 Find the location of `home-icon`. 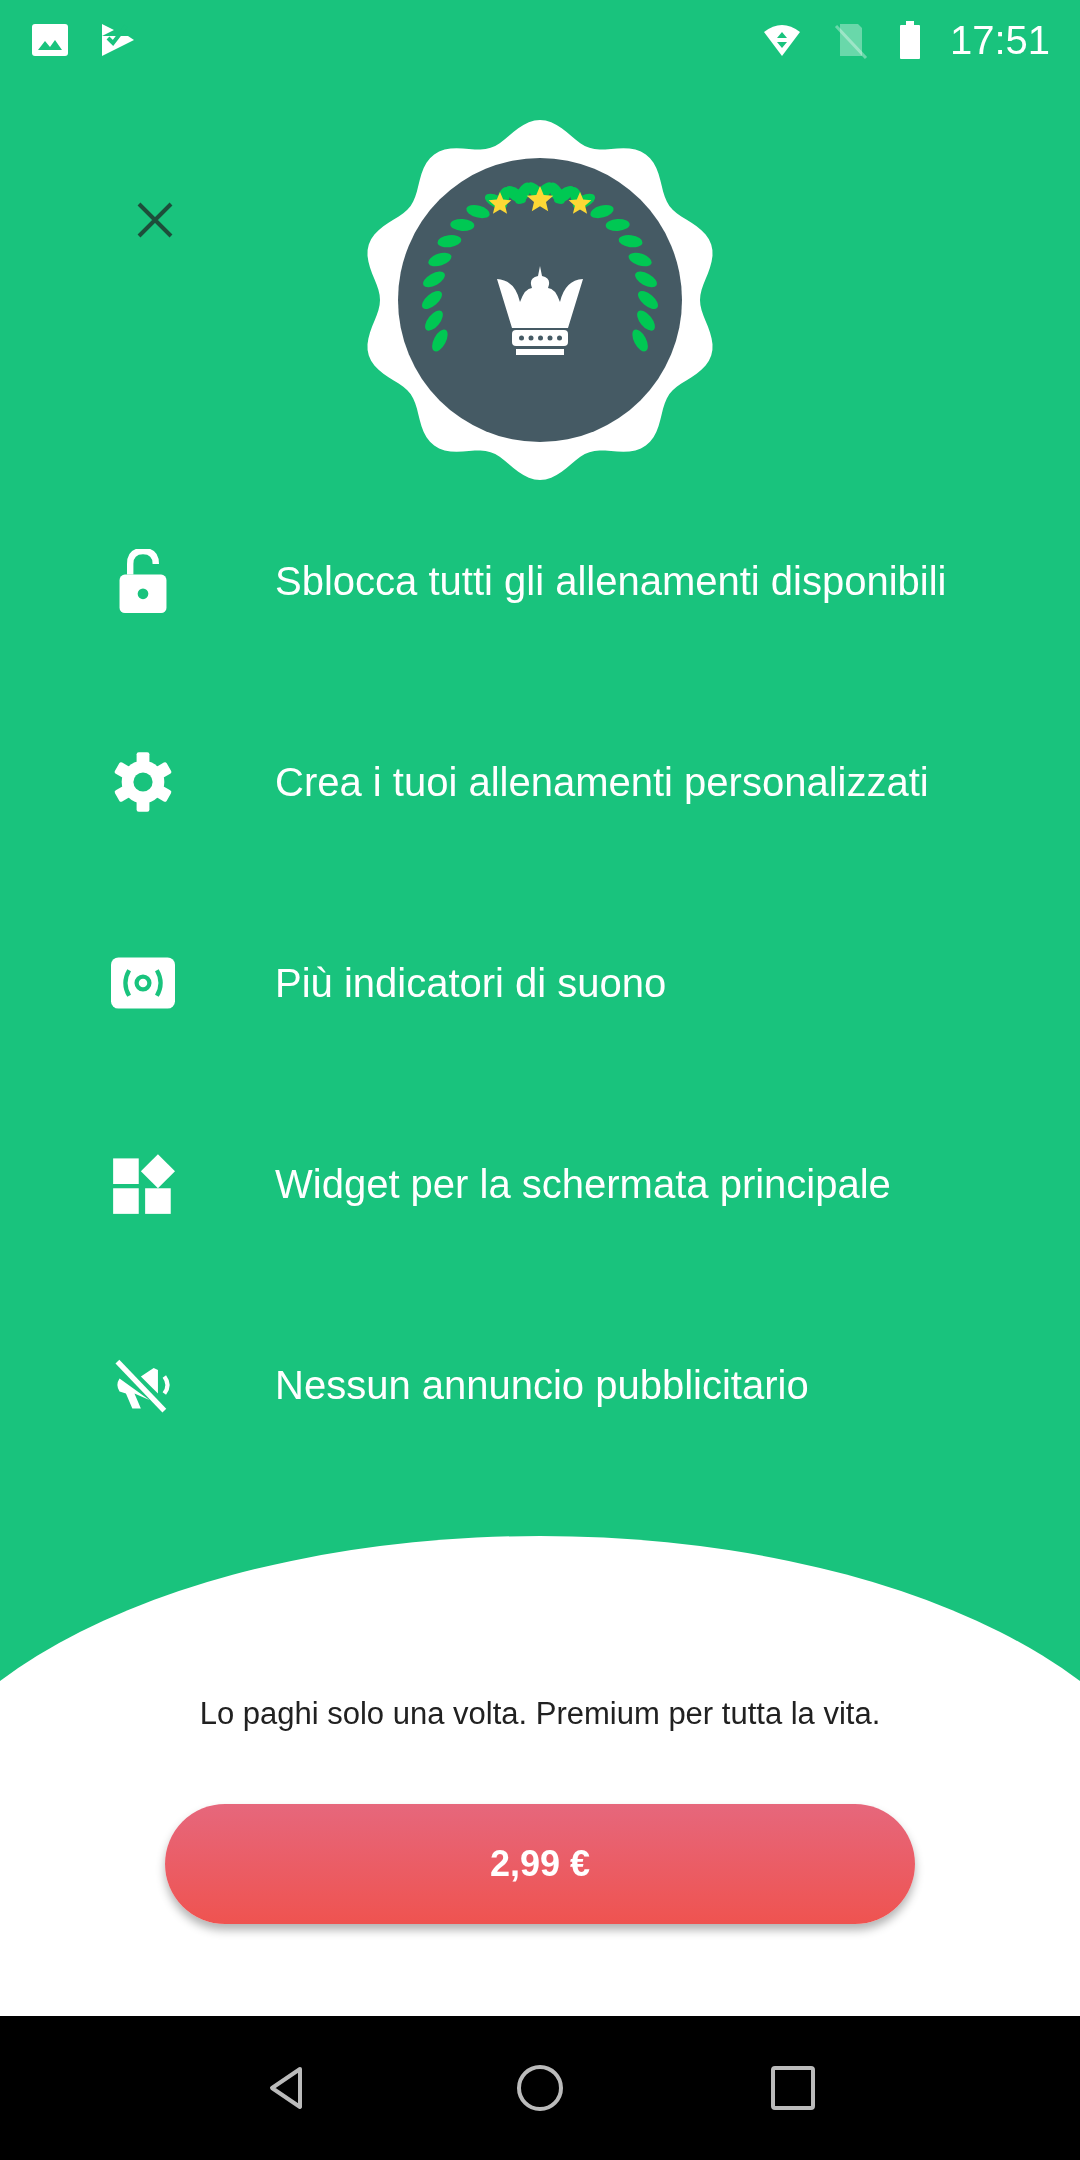

home-icon is located at coordinates (540, 2088).